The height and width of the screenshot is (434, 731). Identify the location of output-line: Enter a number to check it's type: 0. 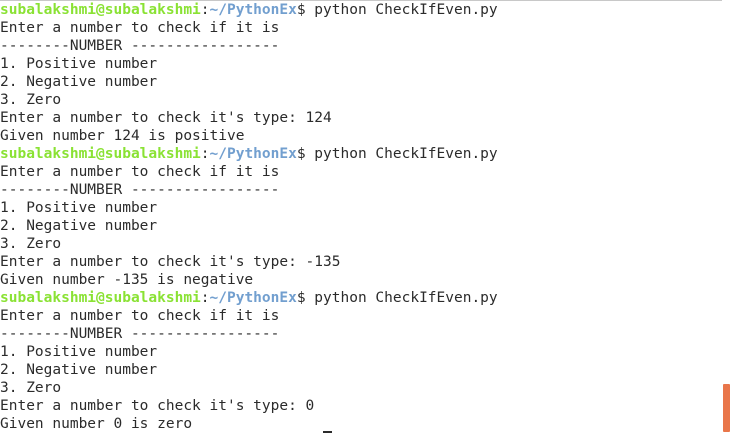
(157, 406).